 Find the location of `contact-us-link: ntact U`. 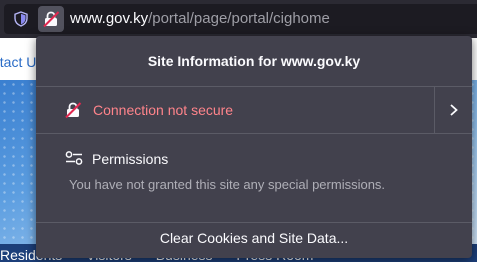

contact-us-link: ntact U is located at coordinates (18, 62).